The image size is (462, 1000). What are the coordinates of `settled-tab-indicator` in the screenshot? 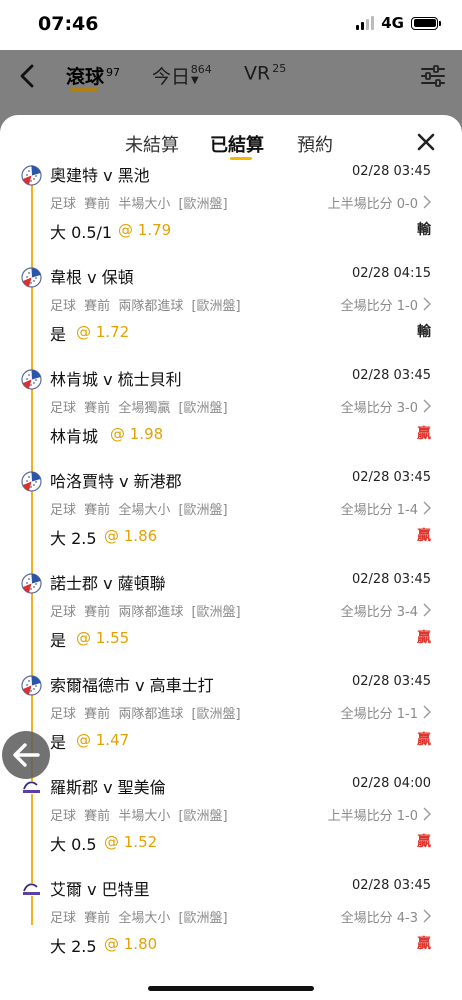 It's located at (241, 158).